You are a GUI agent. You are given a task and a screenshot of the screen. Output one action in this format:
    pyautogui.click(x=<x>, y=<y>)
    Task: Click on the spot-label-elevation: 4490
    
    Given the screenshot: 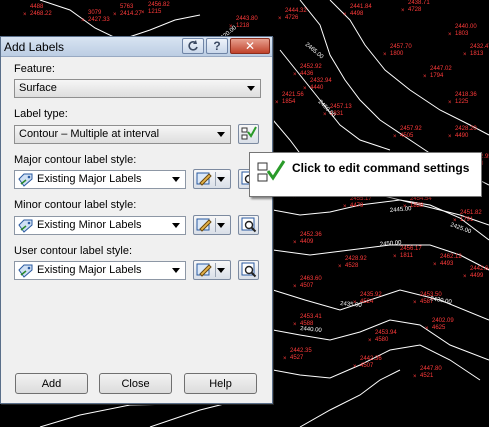 What is the action you would take?
    pyautogui.click(x=462, y=136)
    